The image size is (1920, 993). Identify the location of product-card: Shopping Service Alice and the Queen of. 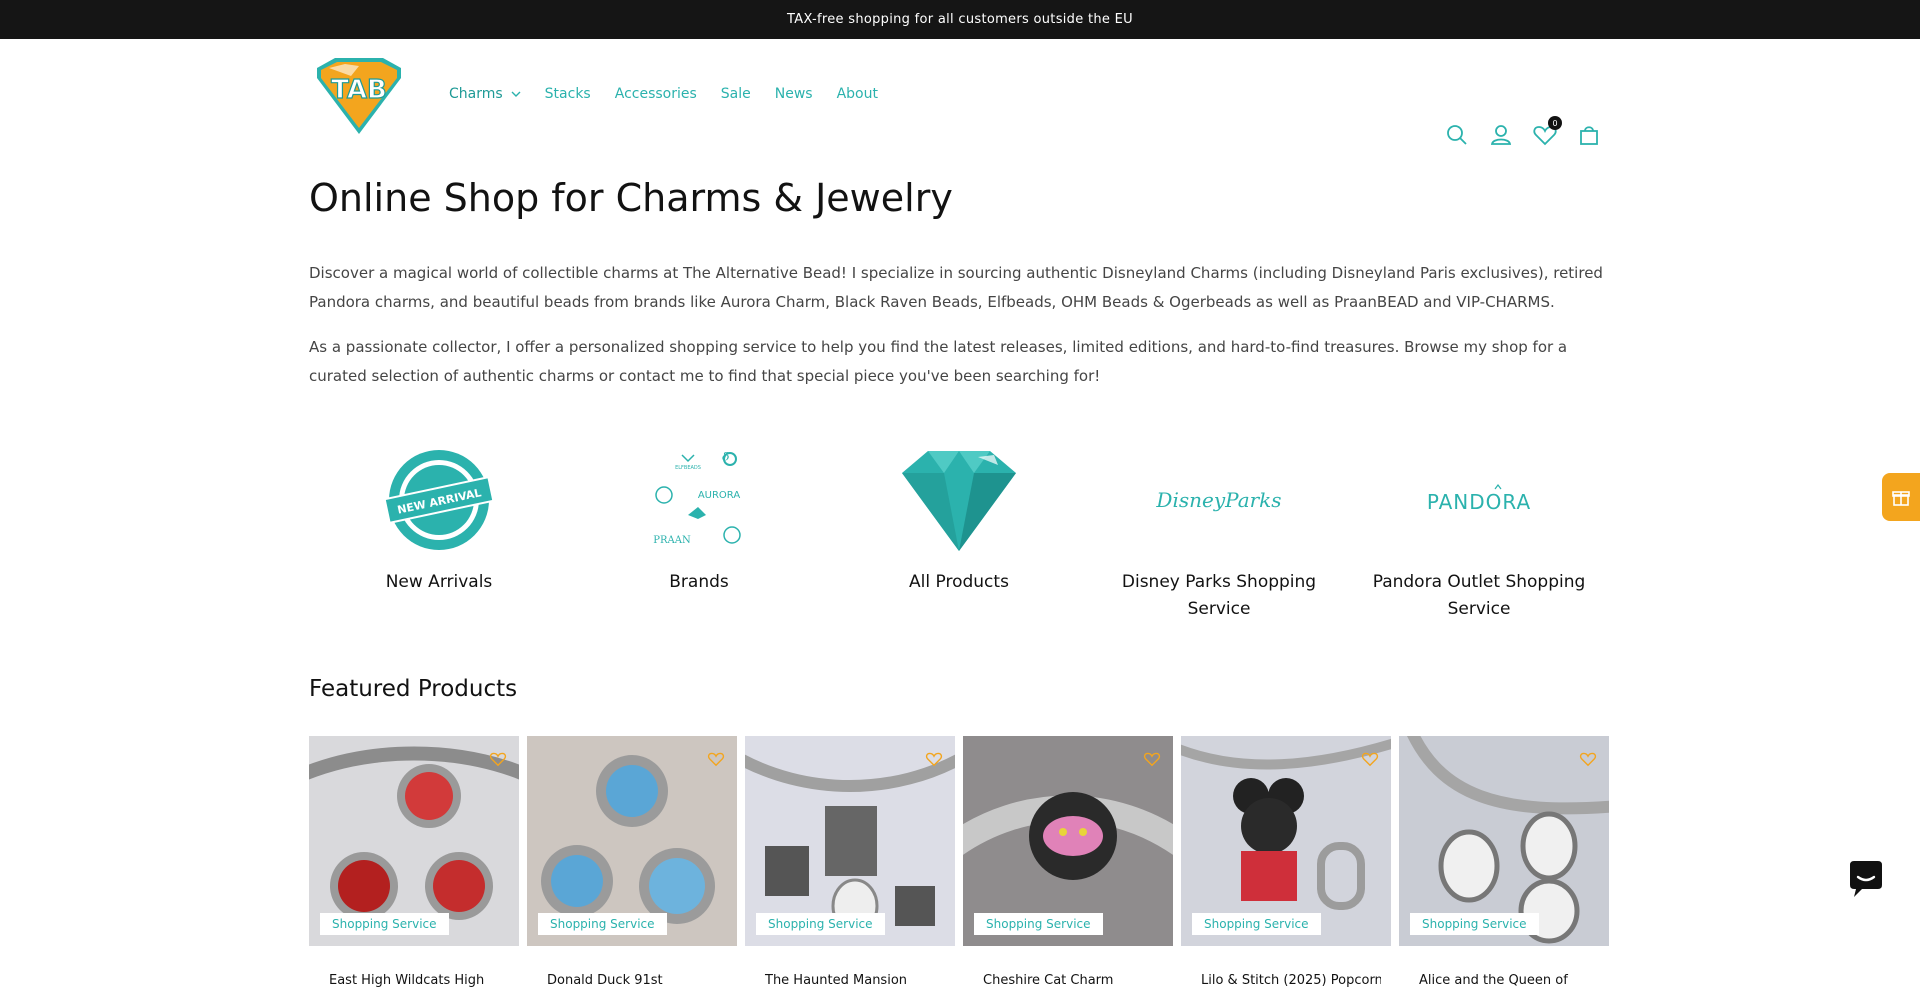
(1504, 862).